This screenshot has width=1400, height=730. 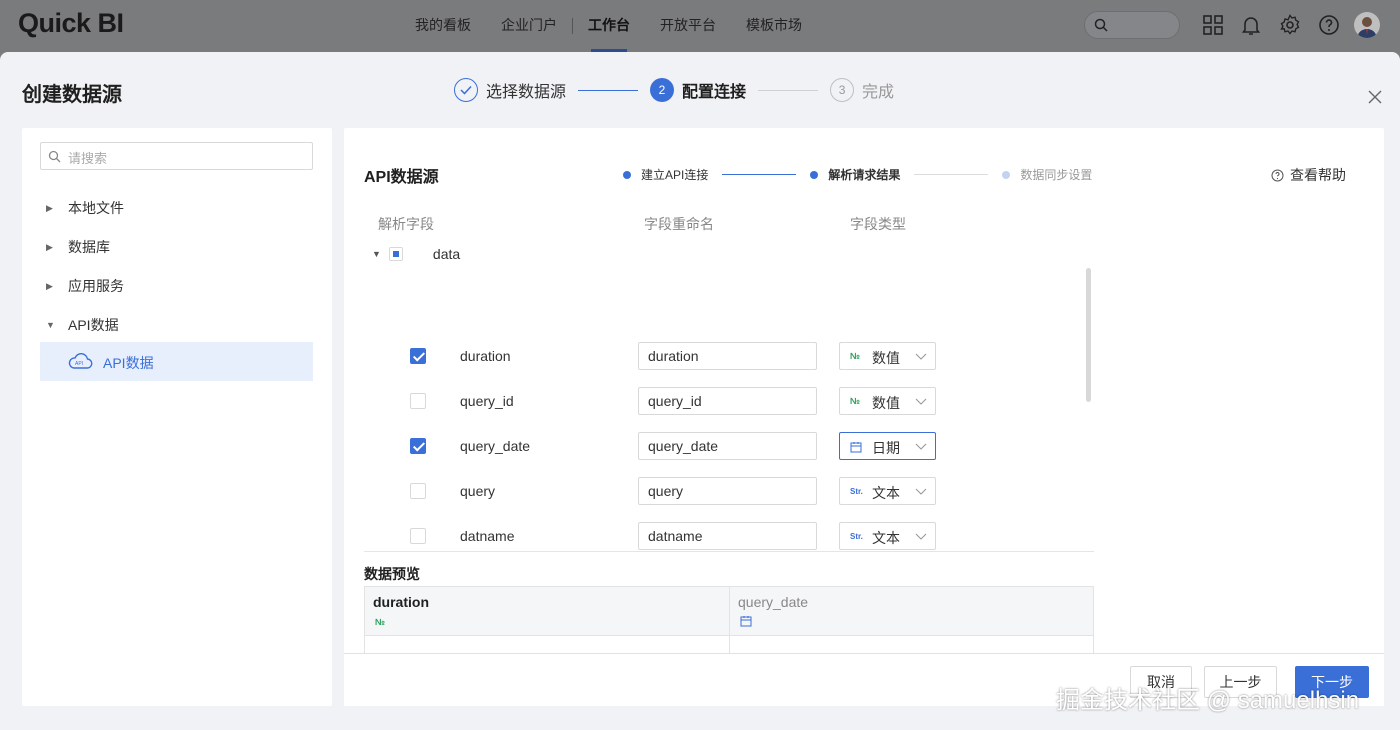 I want to click on wizard-steps: 选择数据源 2 配置连接 3 完成, so click(x=674, y=90).